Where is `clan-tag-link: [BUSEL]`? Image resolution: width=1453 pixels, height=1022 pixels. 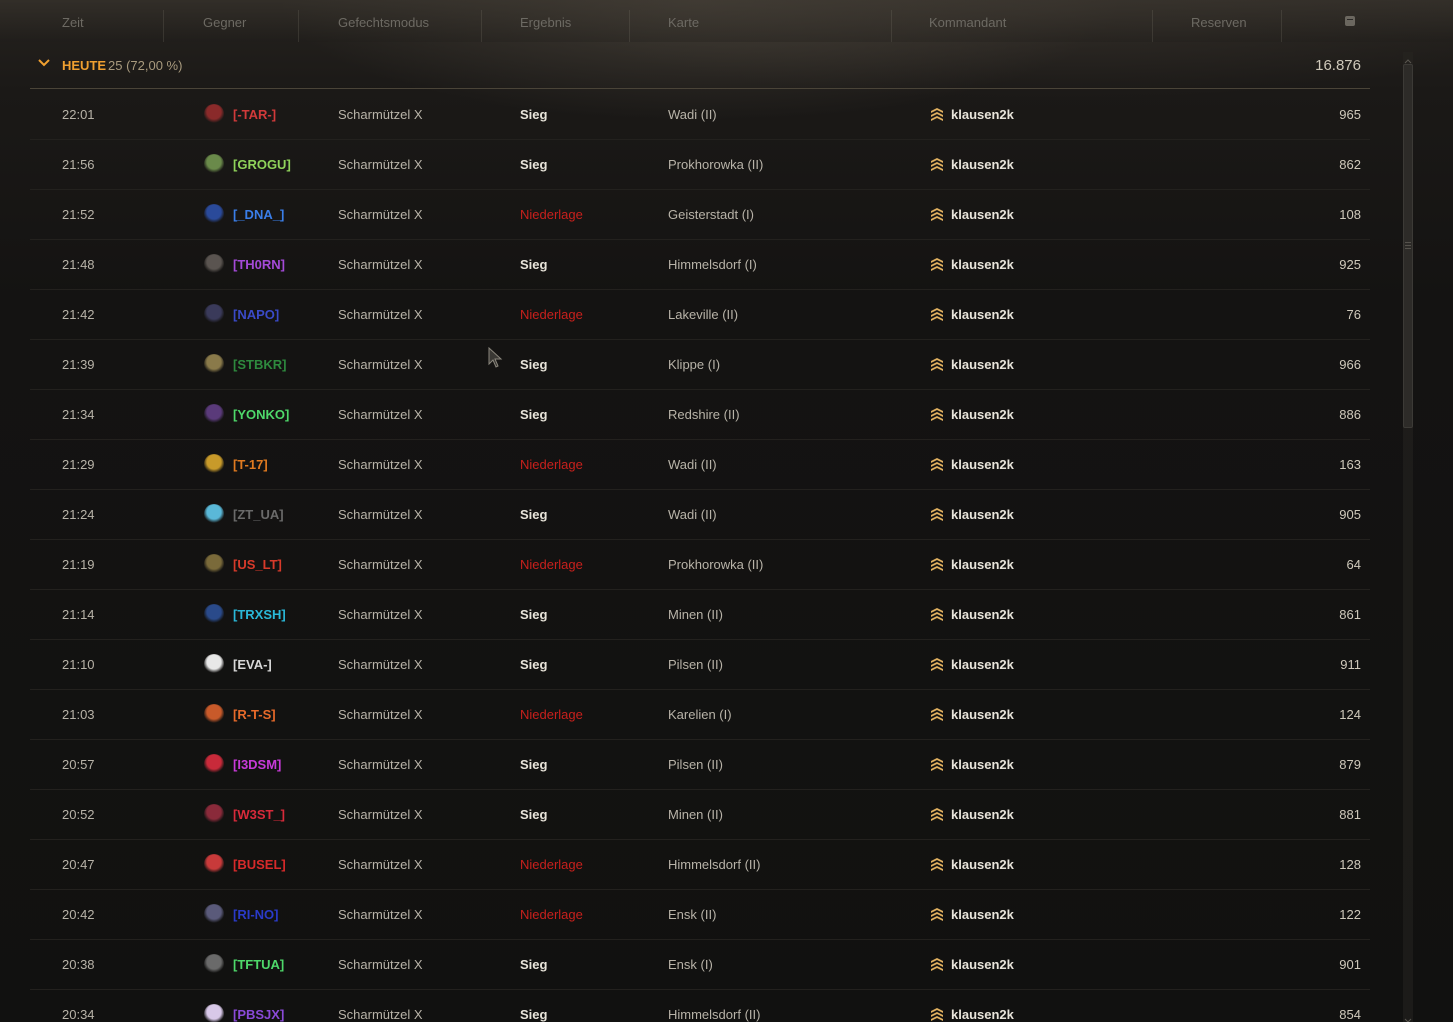
clan-tag-link: [BUSEL] is located at coordinates (259, 864).